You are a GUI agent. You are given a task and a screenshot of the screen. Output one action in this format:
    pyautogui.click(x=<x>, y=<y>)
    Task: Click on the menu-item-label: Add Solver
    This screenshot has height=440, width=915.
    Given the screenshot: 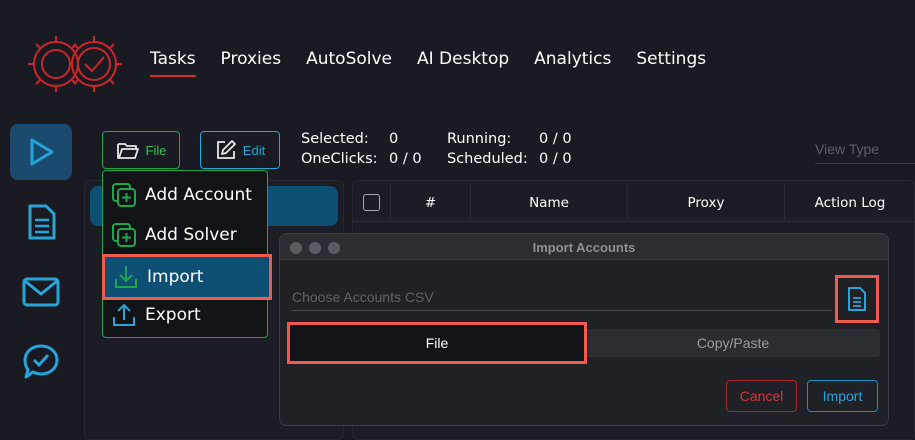 What is the action you would take?
    pyautogui.click(x=191, y=235)
    